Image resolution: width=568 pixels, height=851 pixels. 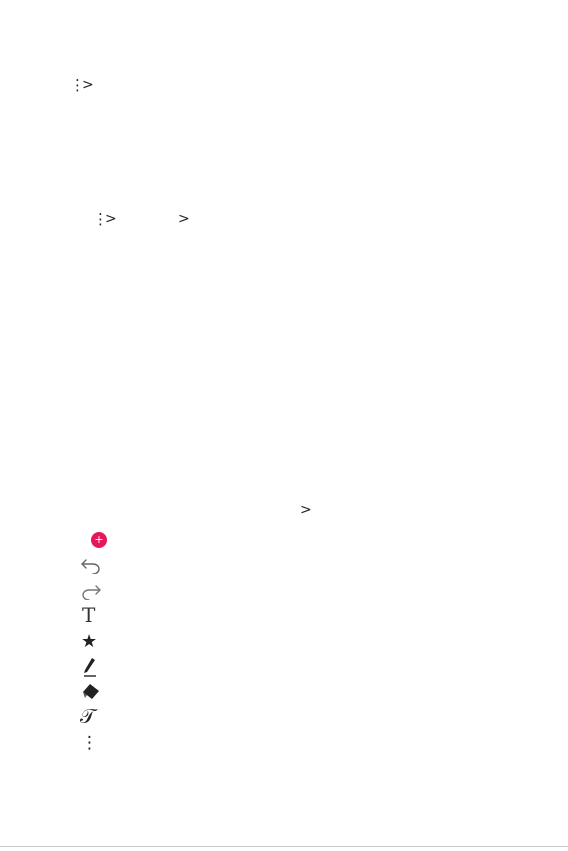 I want to click on eraser-icon, so click(x=91, y=692).